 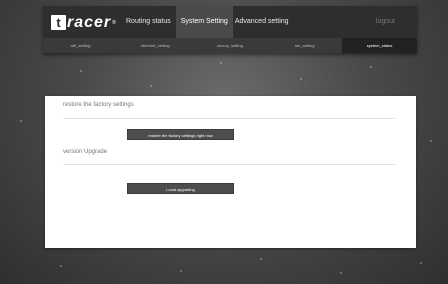 I want to click on nav-advanced-setting: Advanced setting, so click(x=263, y=22).